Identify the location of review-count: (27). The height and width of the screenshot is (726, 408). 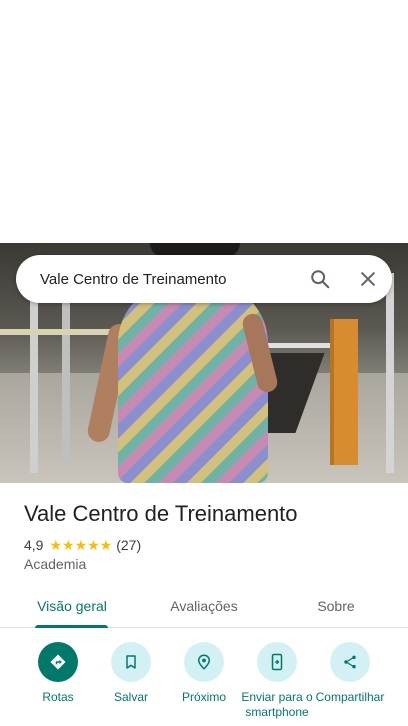
(129, 545).